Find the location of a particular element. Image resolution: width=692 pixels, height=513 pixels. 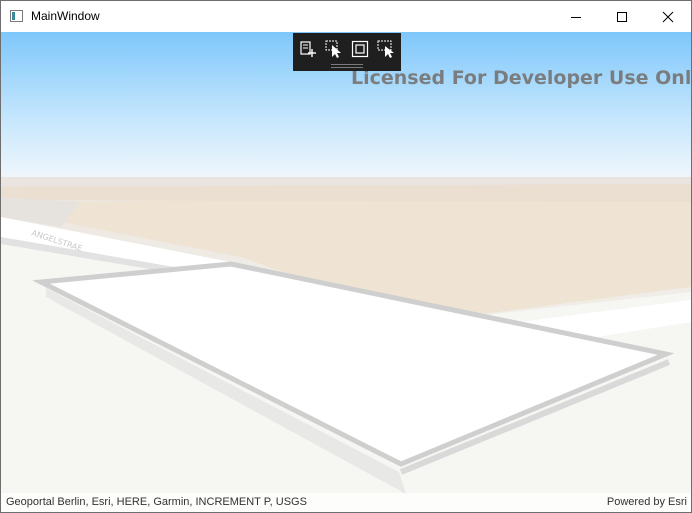

minimize-button is located at coordinates (576, 16).